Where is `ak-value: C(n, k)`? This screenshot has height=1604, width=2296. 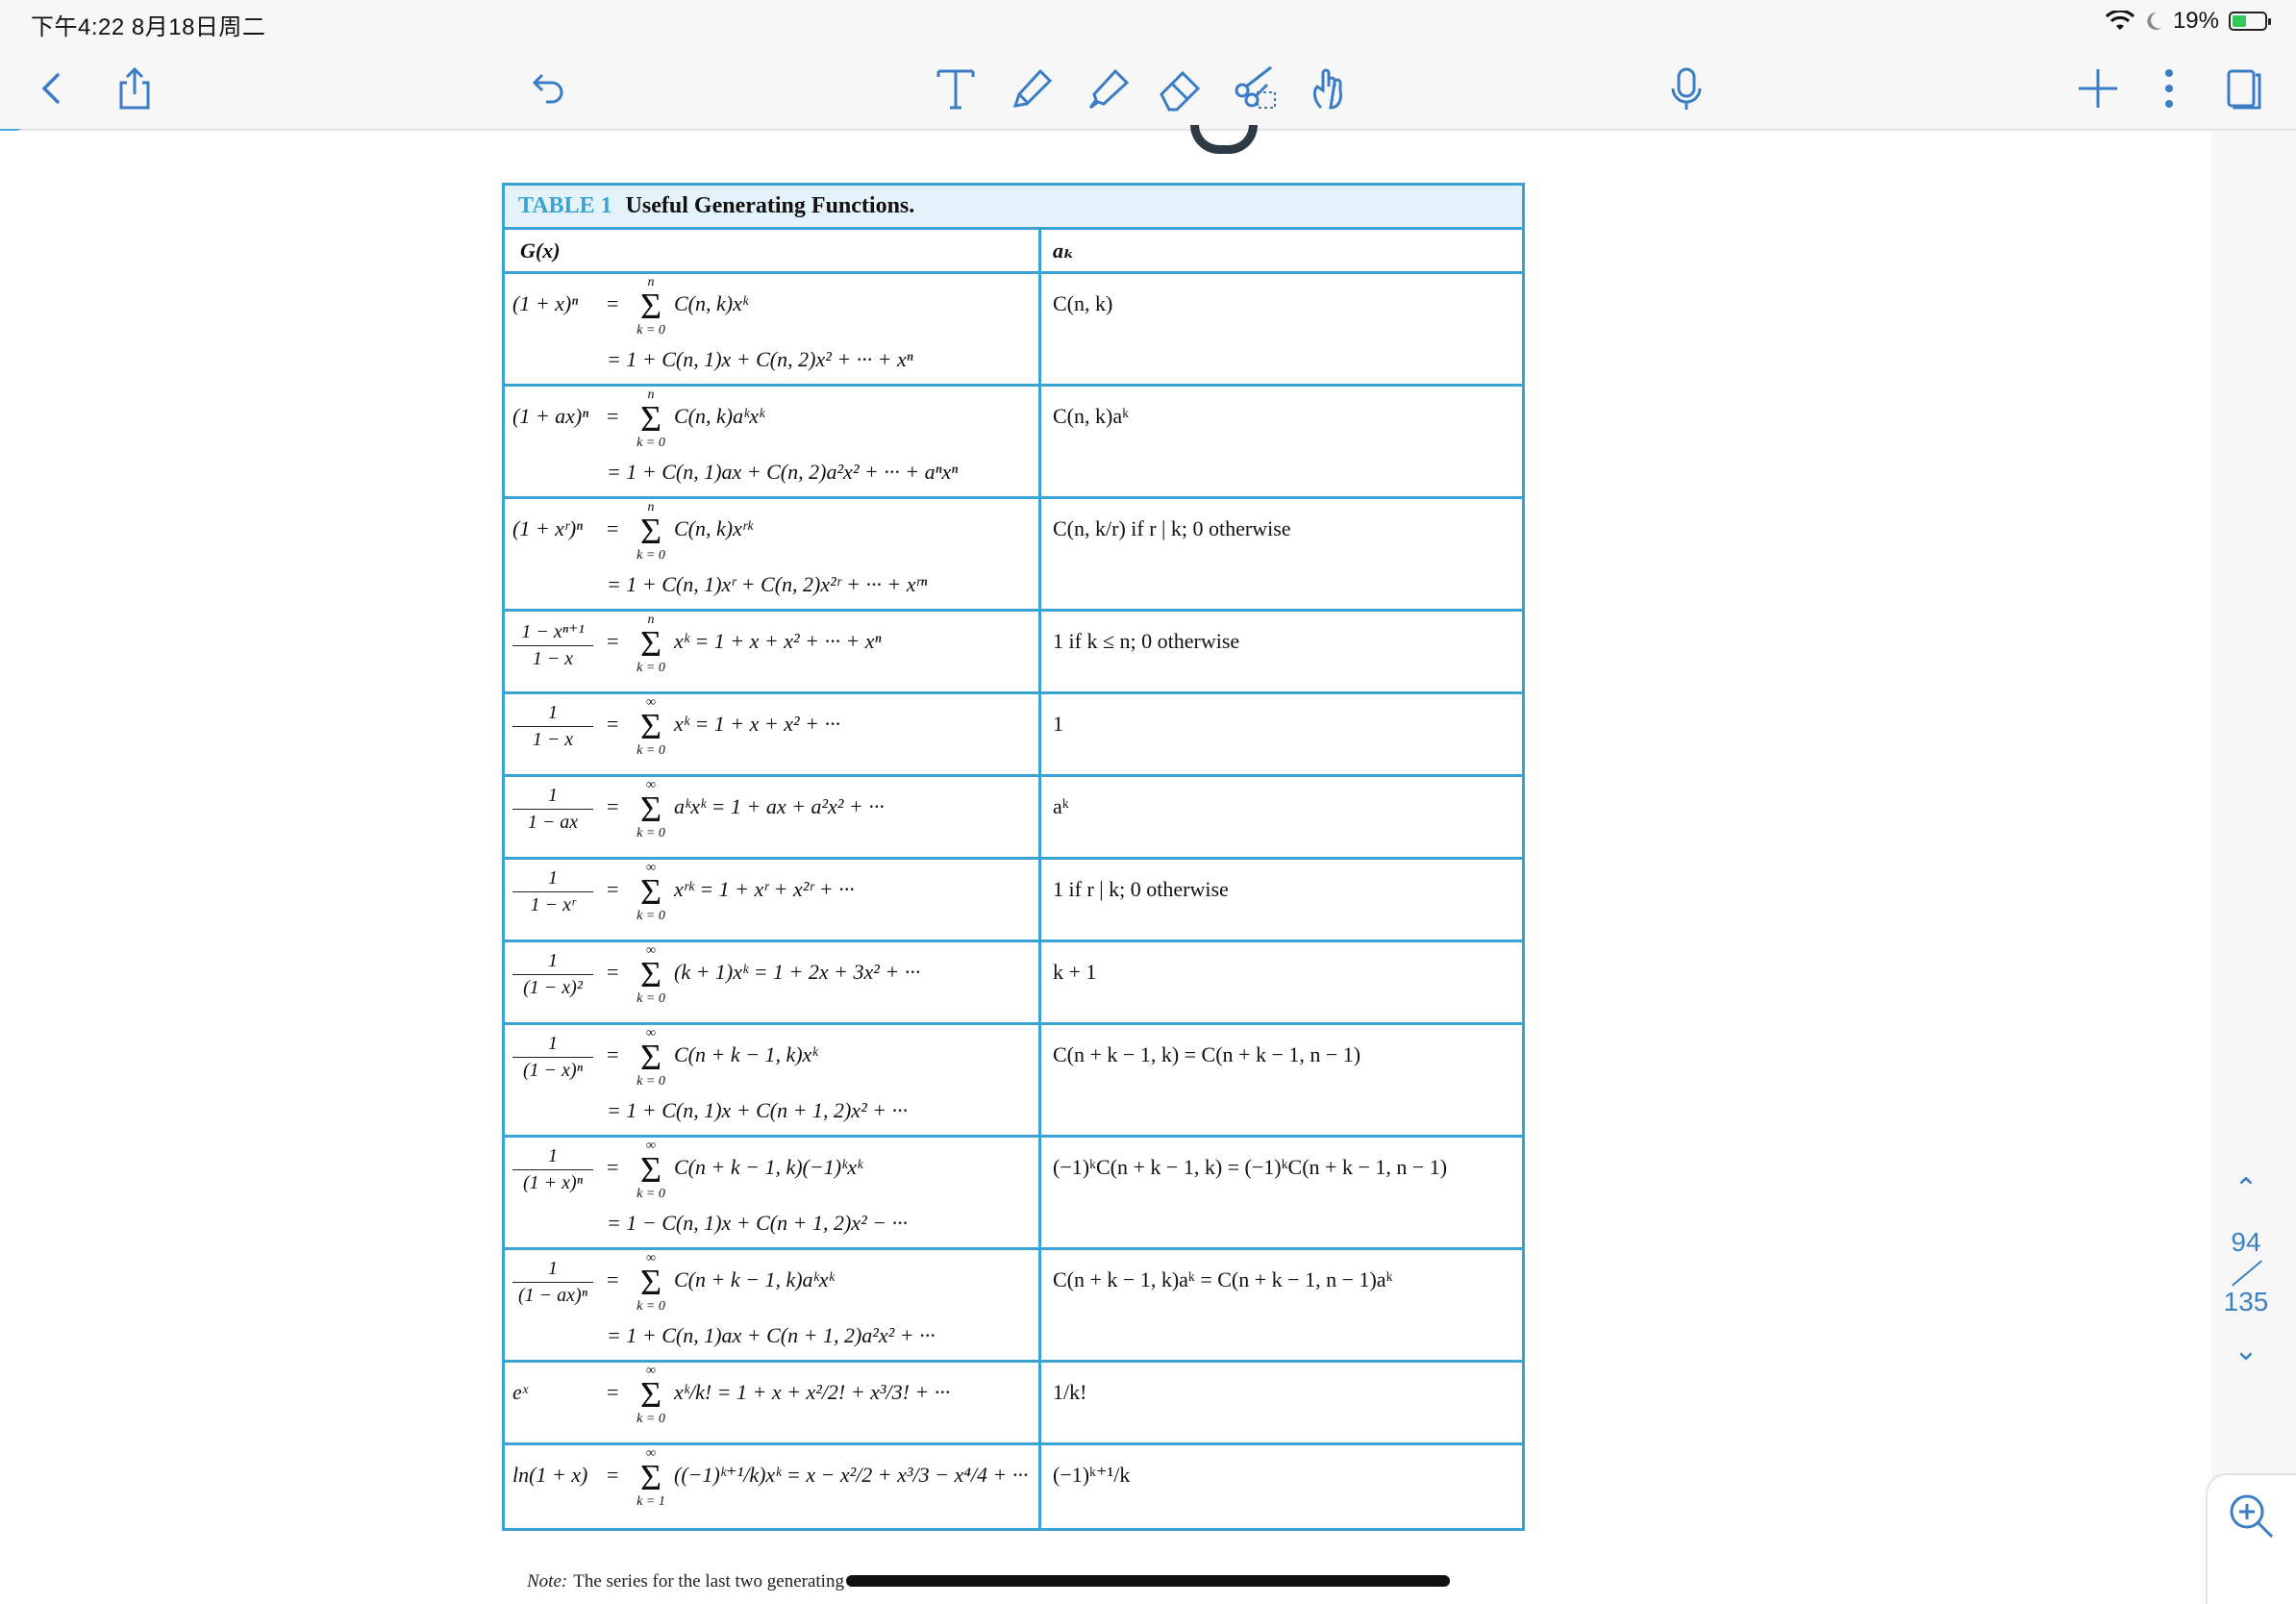 ak-value: C(n, k) is located at coordinates (1083, 303).